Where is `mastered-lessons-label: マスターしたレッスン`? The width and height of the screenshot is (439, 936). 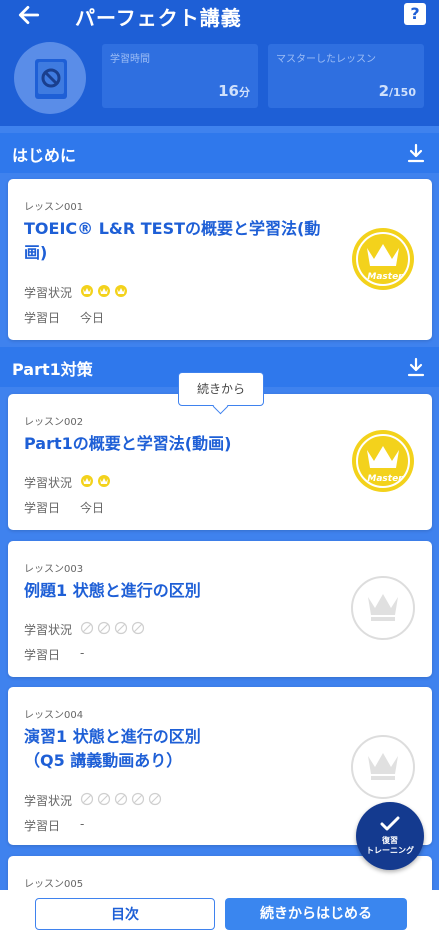
mastered-lessons-label: マスターしたレッスン is located at coordinates (326, 59).